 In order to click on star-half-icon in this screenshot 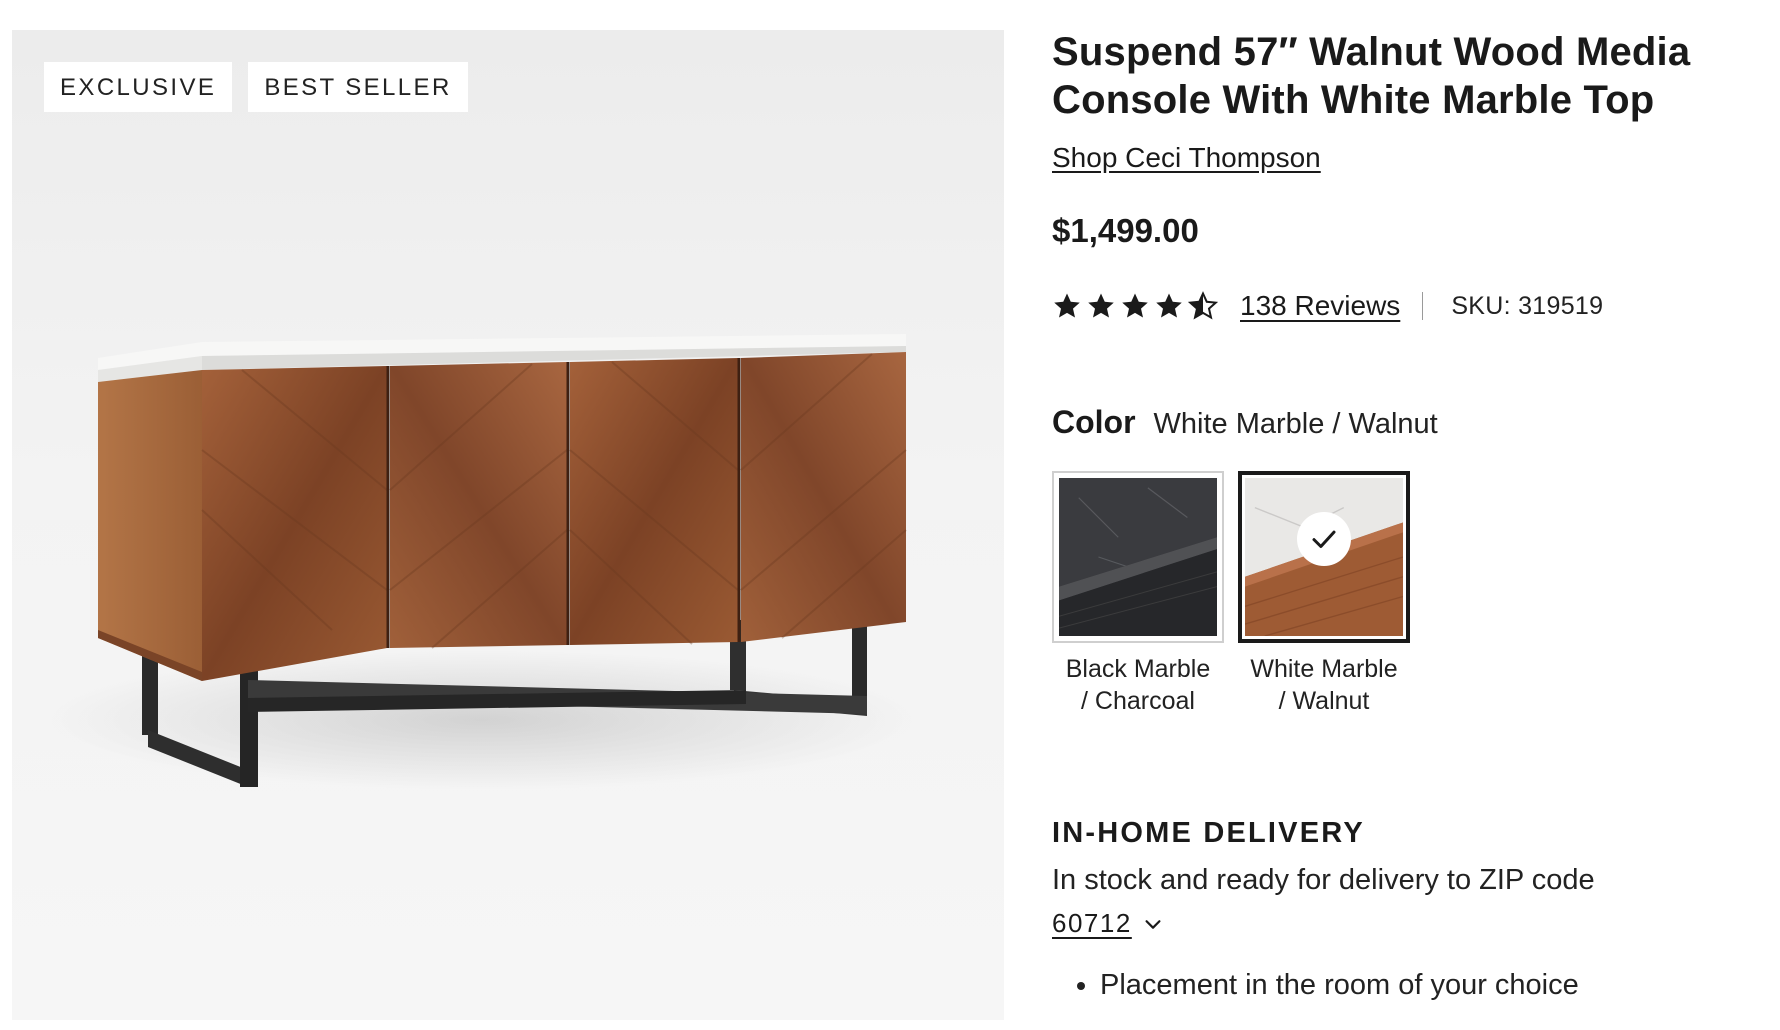, I will do `click(1203, 305)`.